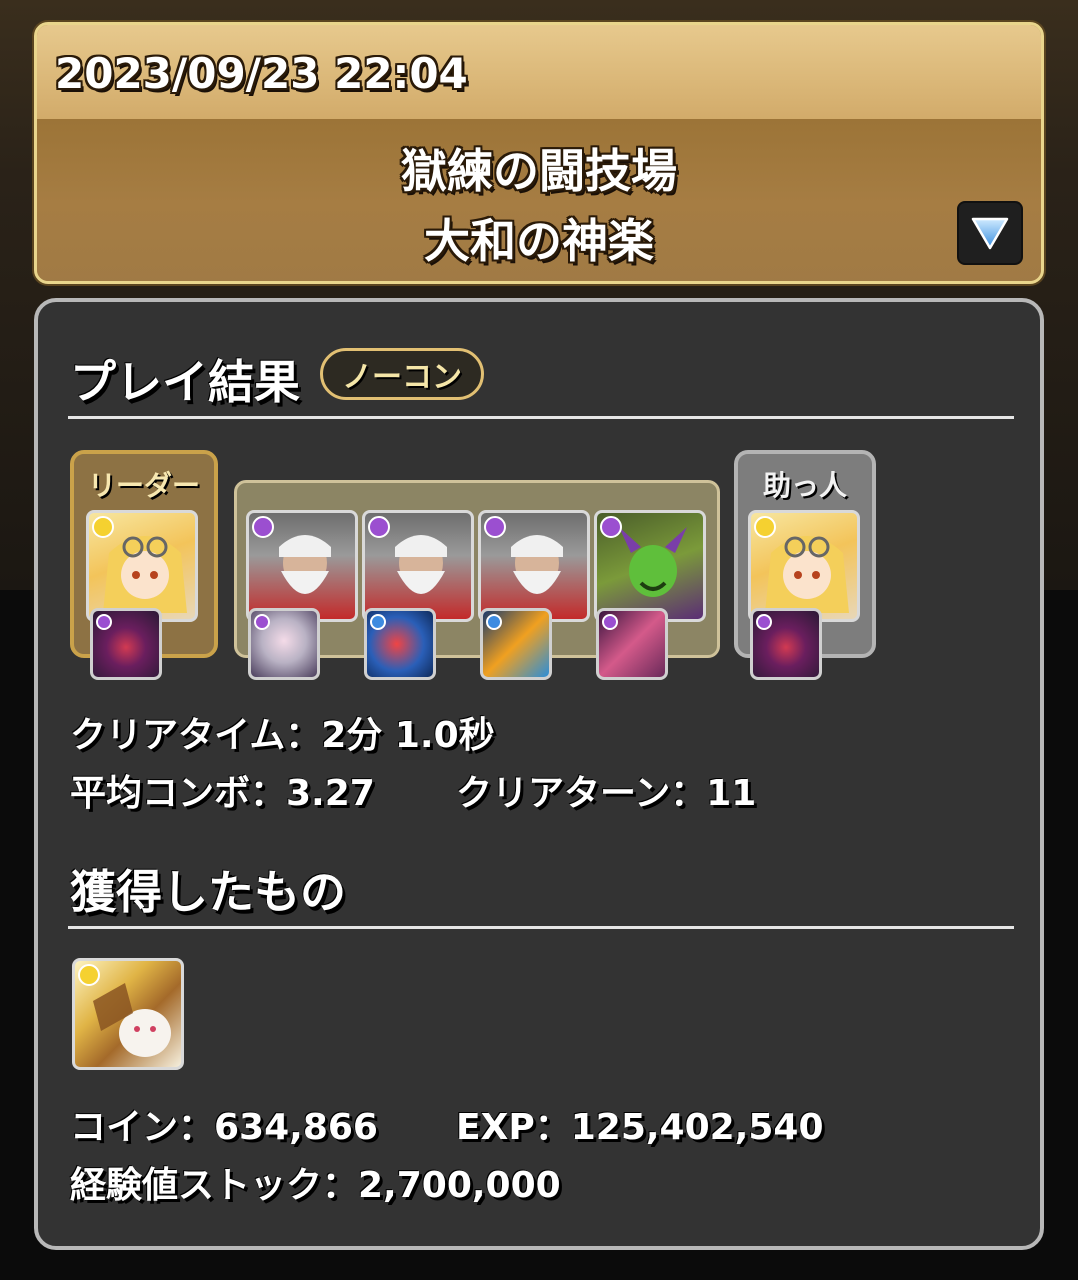 The image size is (1078, 1280). Describe the element at coordinates (142, 566) in the screenshot. I see `leader-monster-portrait` at that location.